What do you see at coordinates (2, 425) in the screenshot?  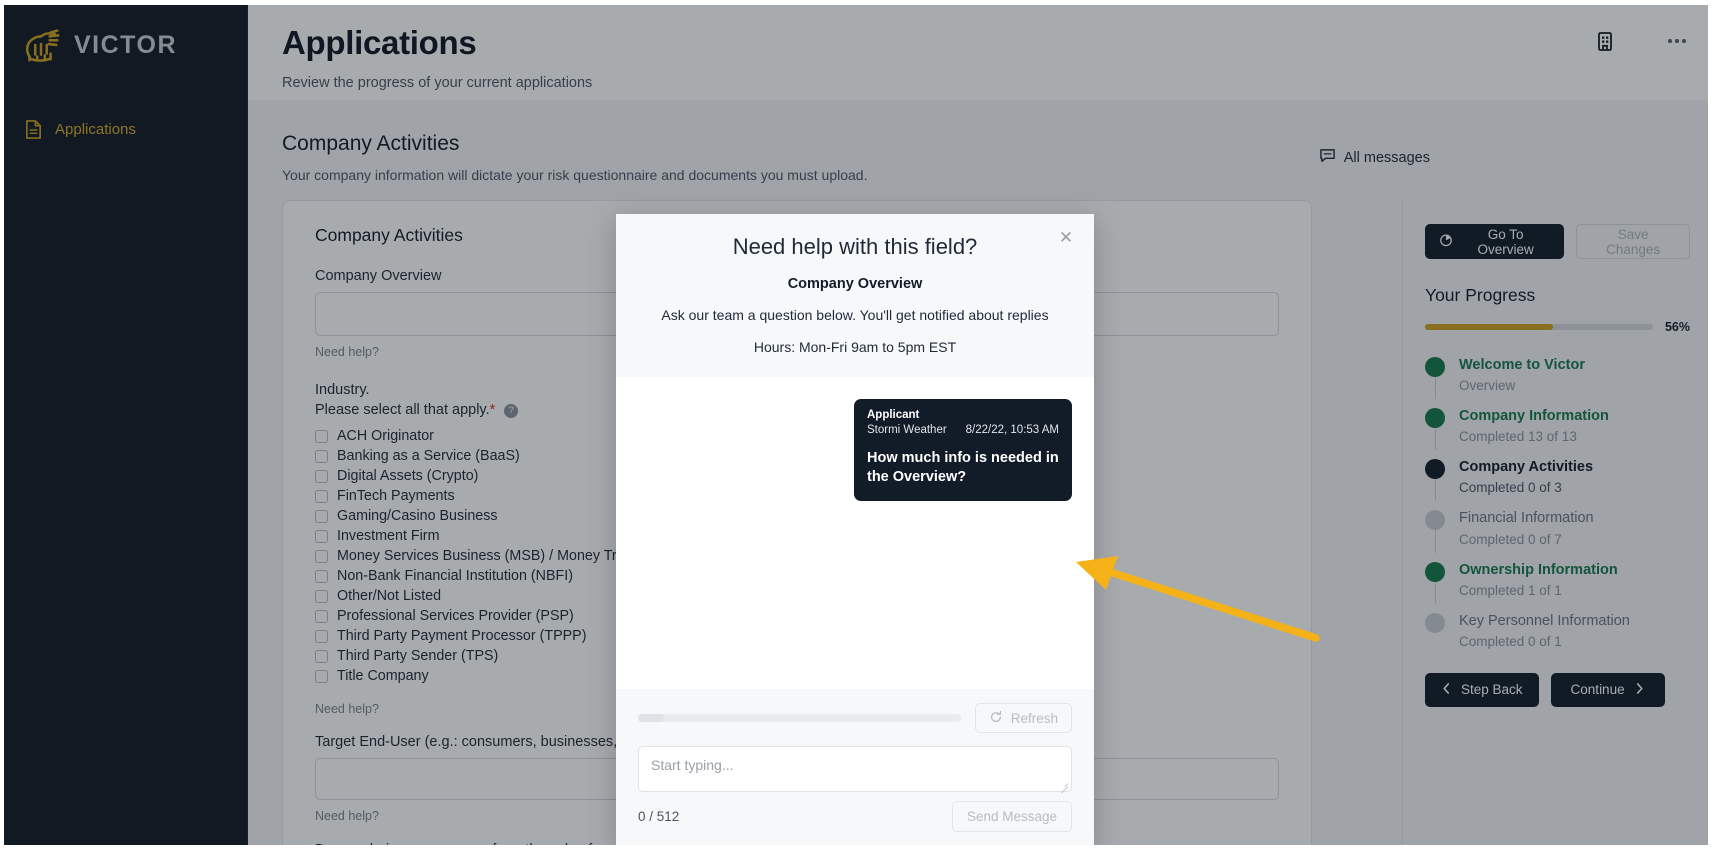 I see `window-frame-left` at bounding box center [2, 425].